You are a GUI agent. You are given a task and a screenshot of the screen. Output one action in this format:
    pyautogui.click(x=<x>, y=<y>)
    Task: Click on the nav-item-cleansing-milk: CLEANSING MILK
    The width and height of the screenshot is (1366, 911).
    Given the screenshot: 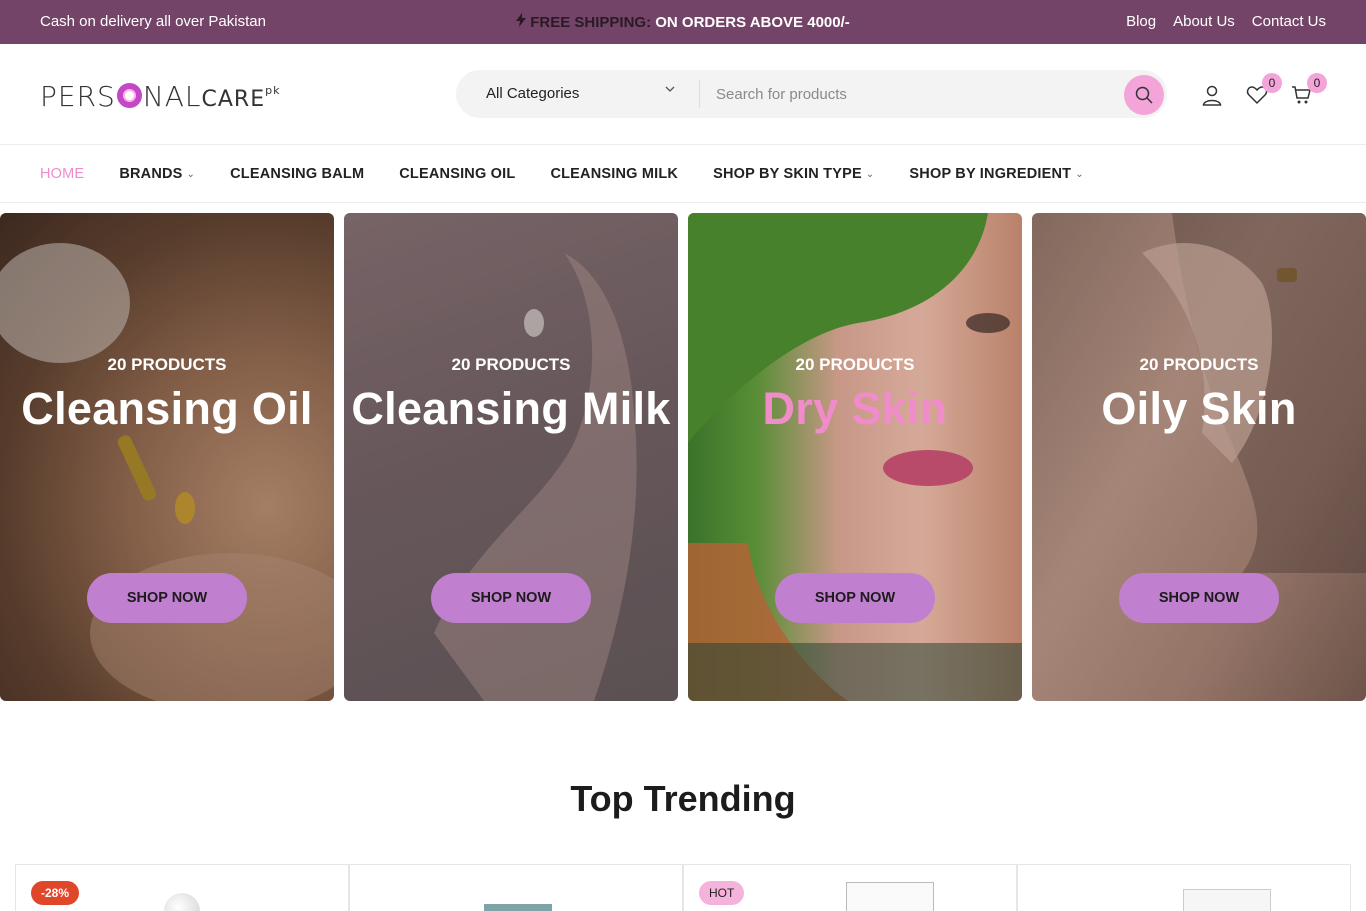 What is the action you would take?
    pyautogui.click(x=614, y=174)
    